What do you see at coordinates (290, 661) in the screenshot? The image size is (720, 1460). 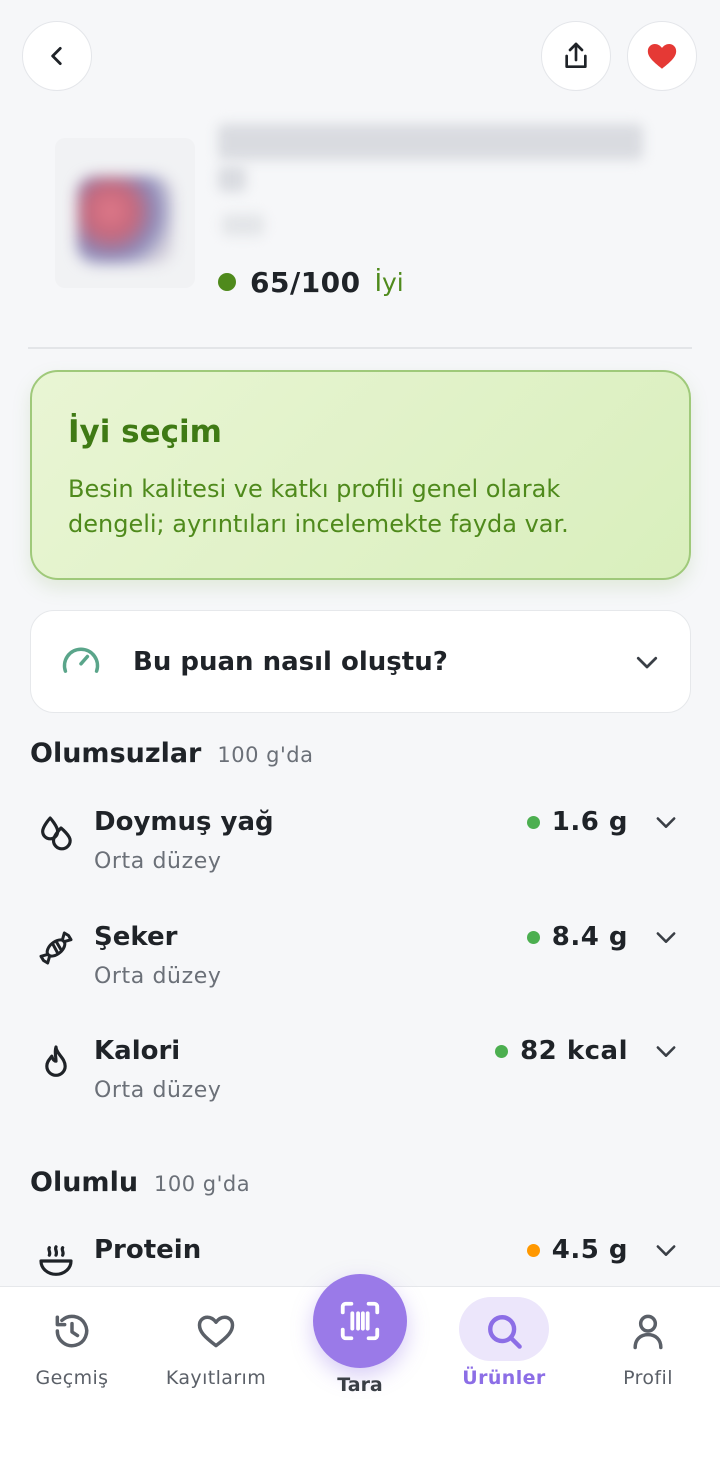 I see `score-explainer-label: Bu puan nasıl oluştu?` at bounding box center [290, 661].